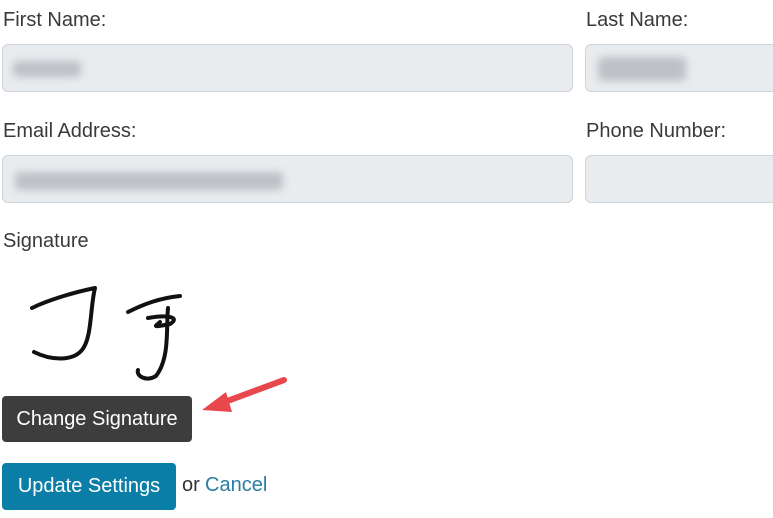 This screenshot has height=518, width=773. I want to click on first-name-value, so click(287, 68).